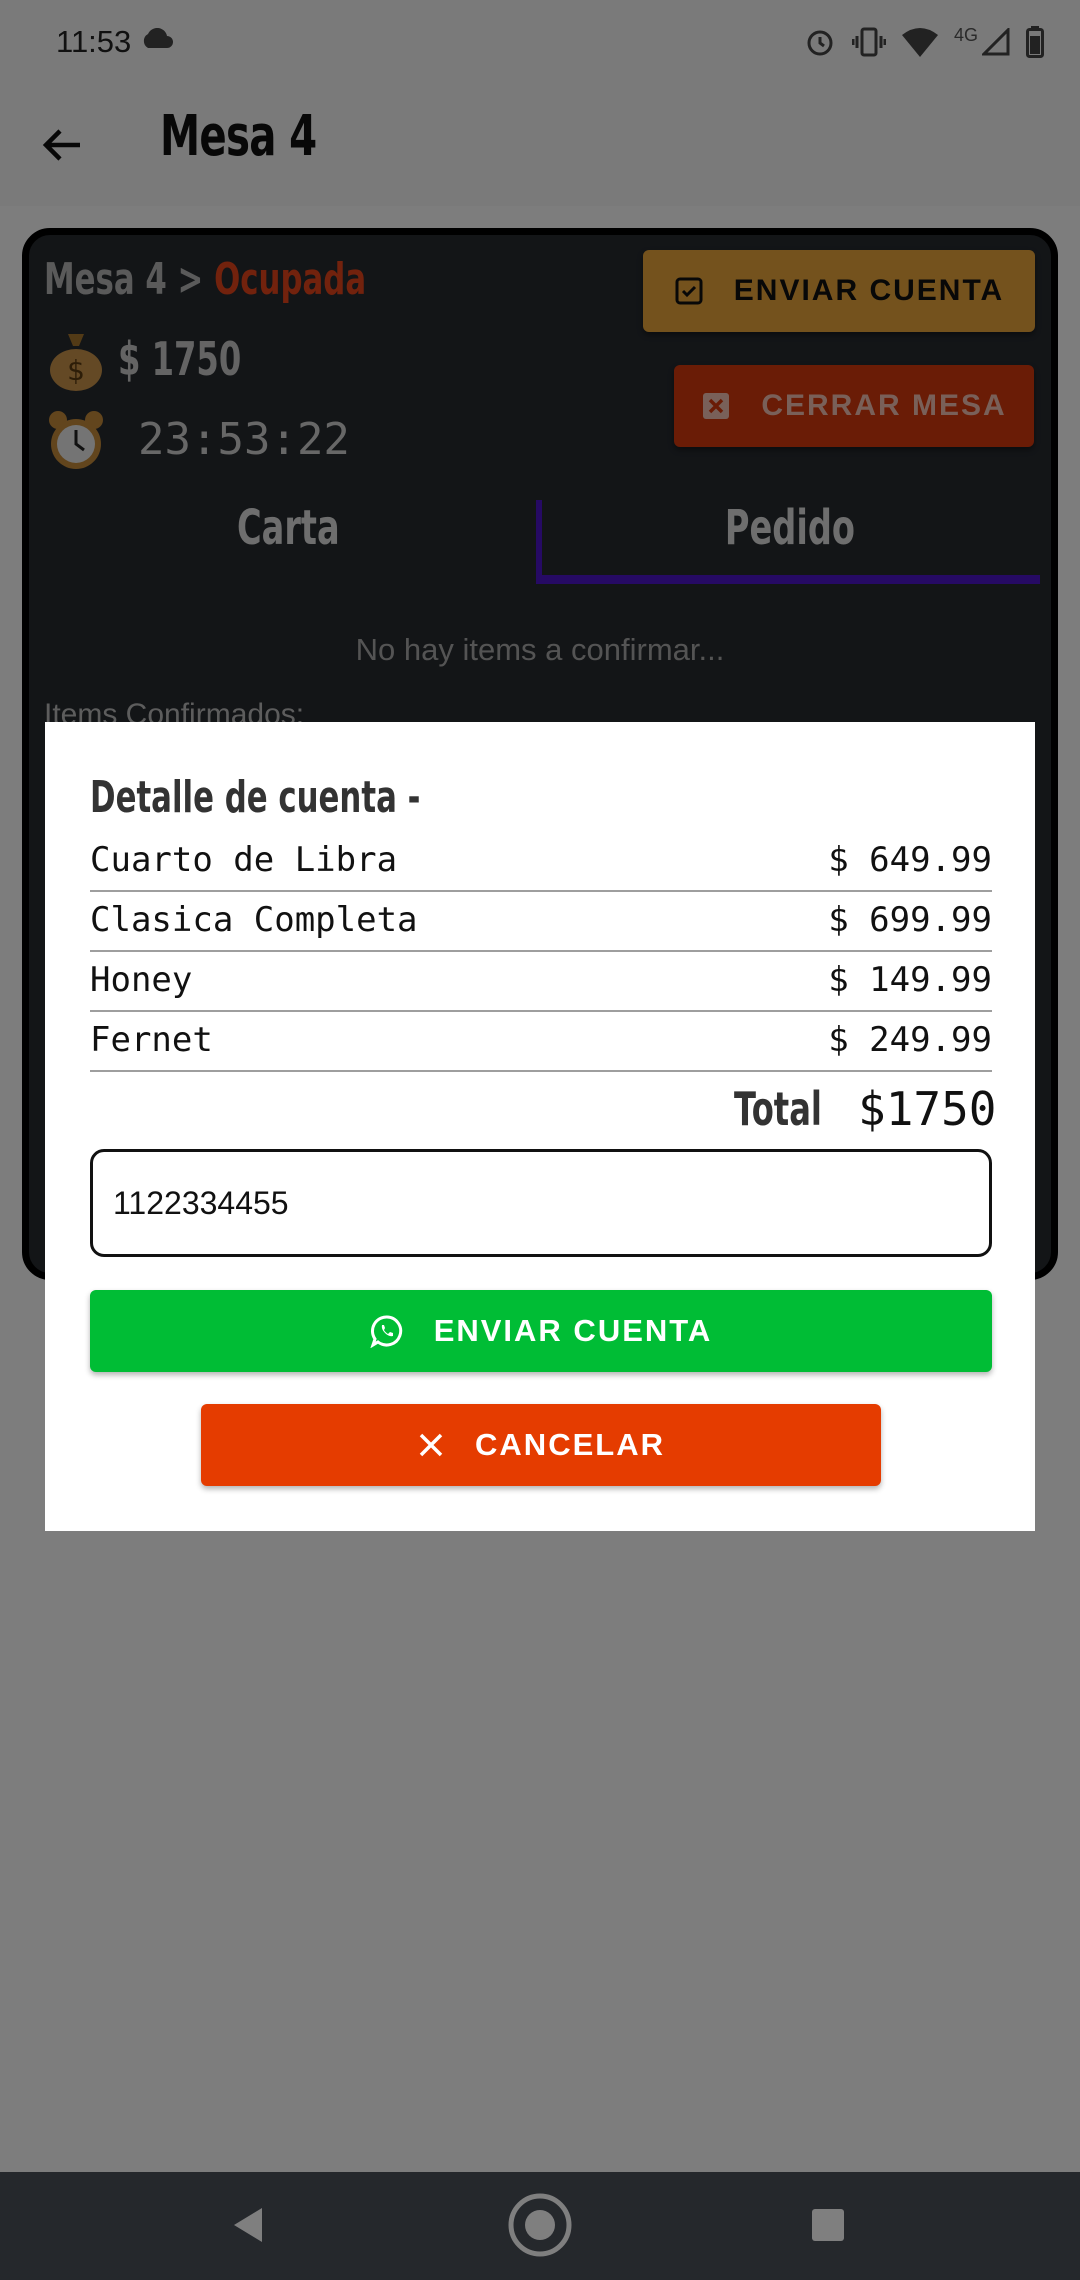  Describe the element at coordinates (541, 1041) in the screenshot. I see `bill-item-row: Fernet $ 249.99` at that location.